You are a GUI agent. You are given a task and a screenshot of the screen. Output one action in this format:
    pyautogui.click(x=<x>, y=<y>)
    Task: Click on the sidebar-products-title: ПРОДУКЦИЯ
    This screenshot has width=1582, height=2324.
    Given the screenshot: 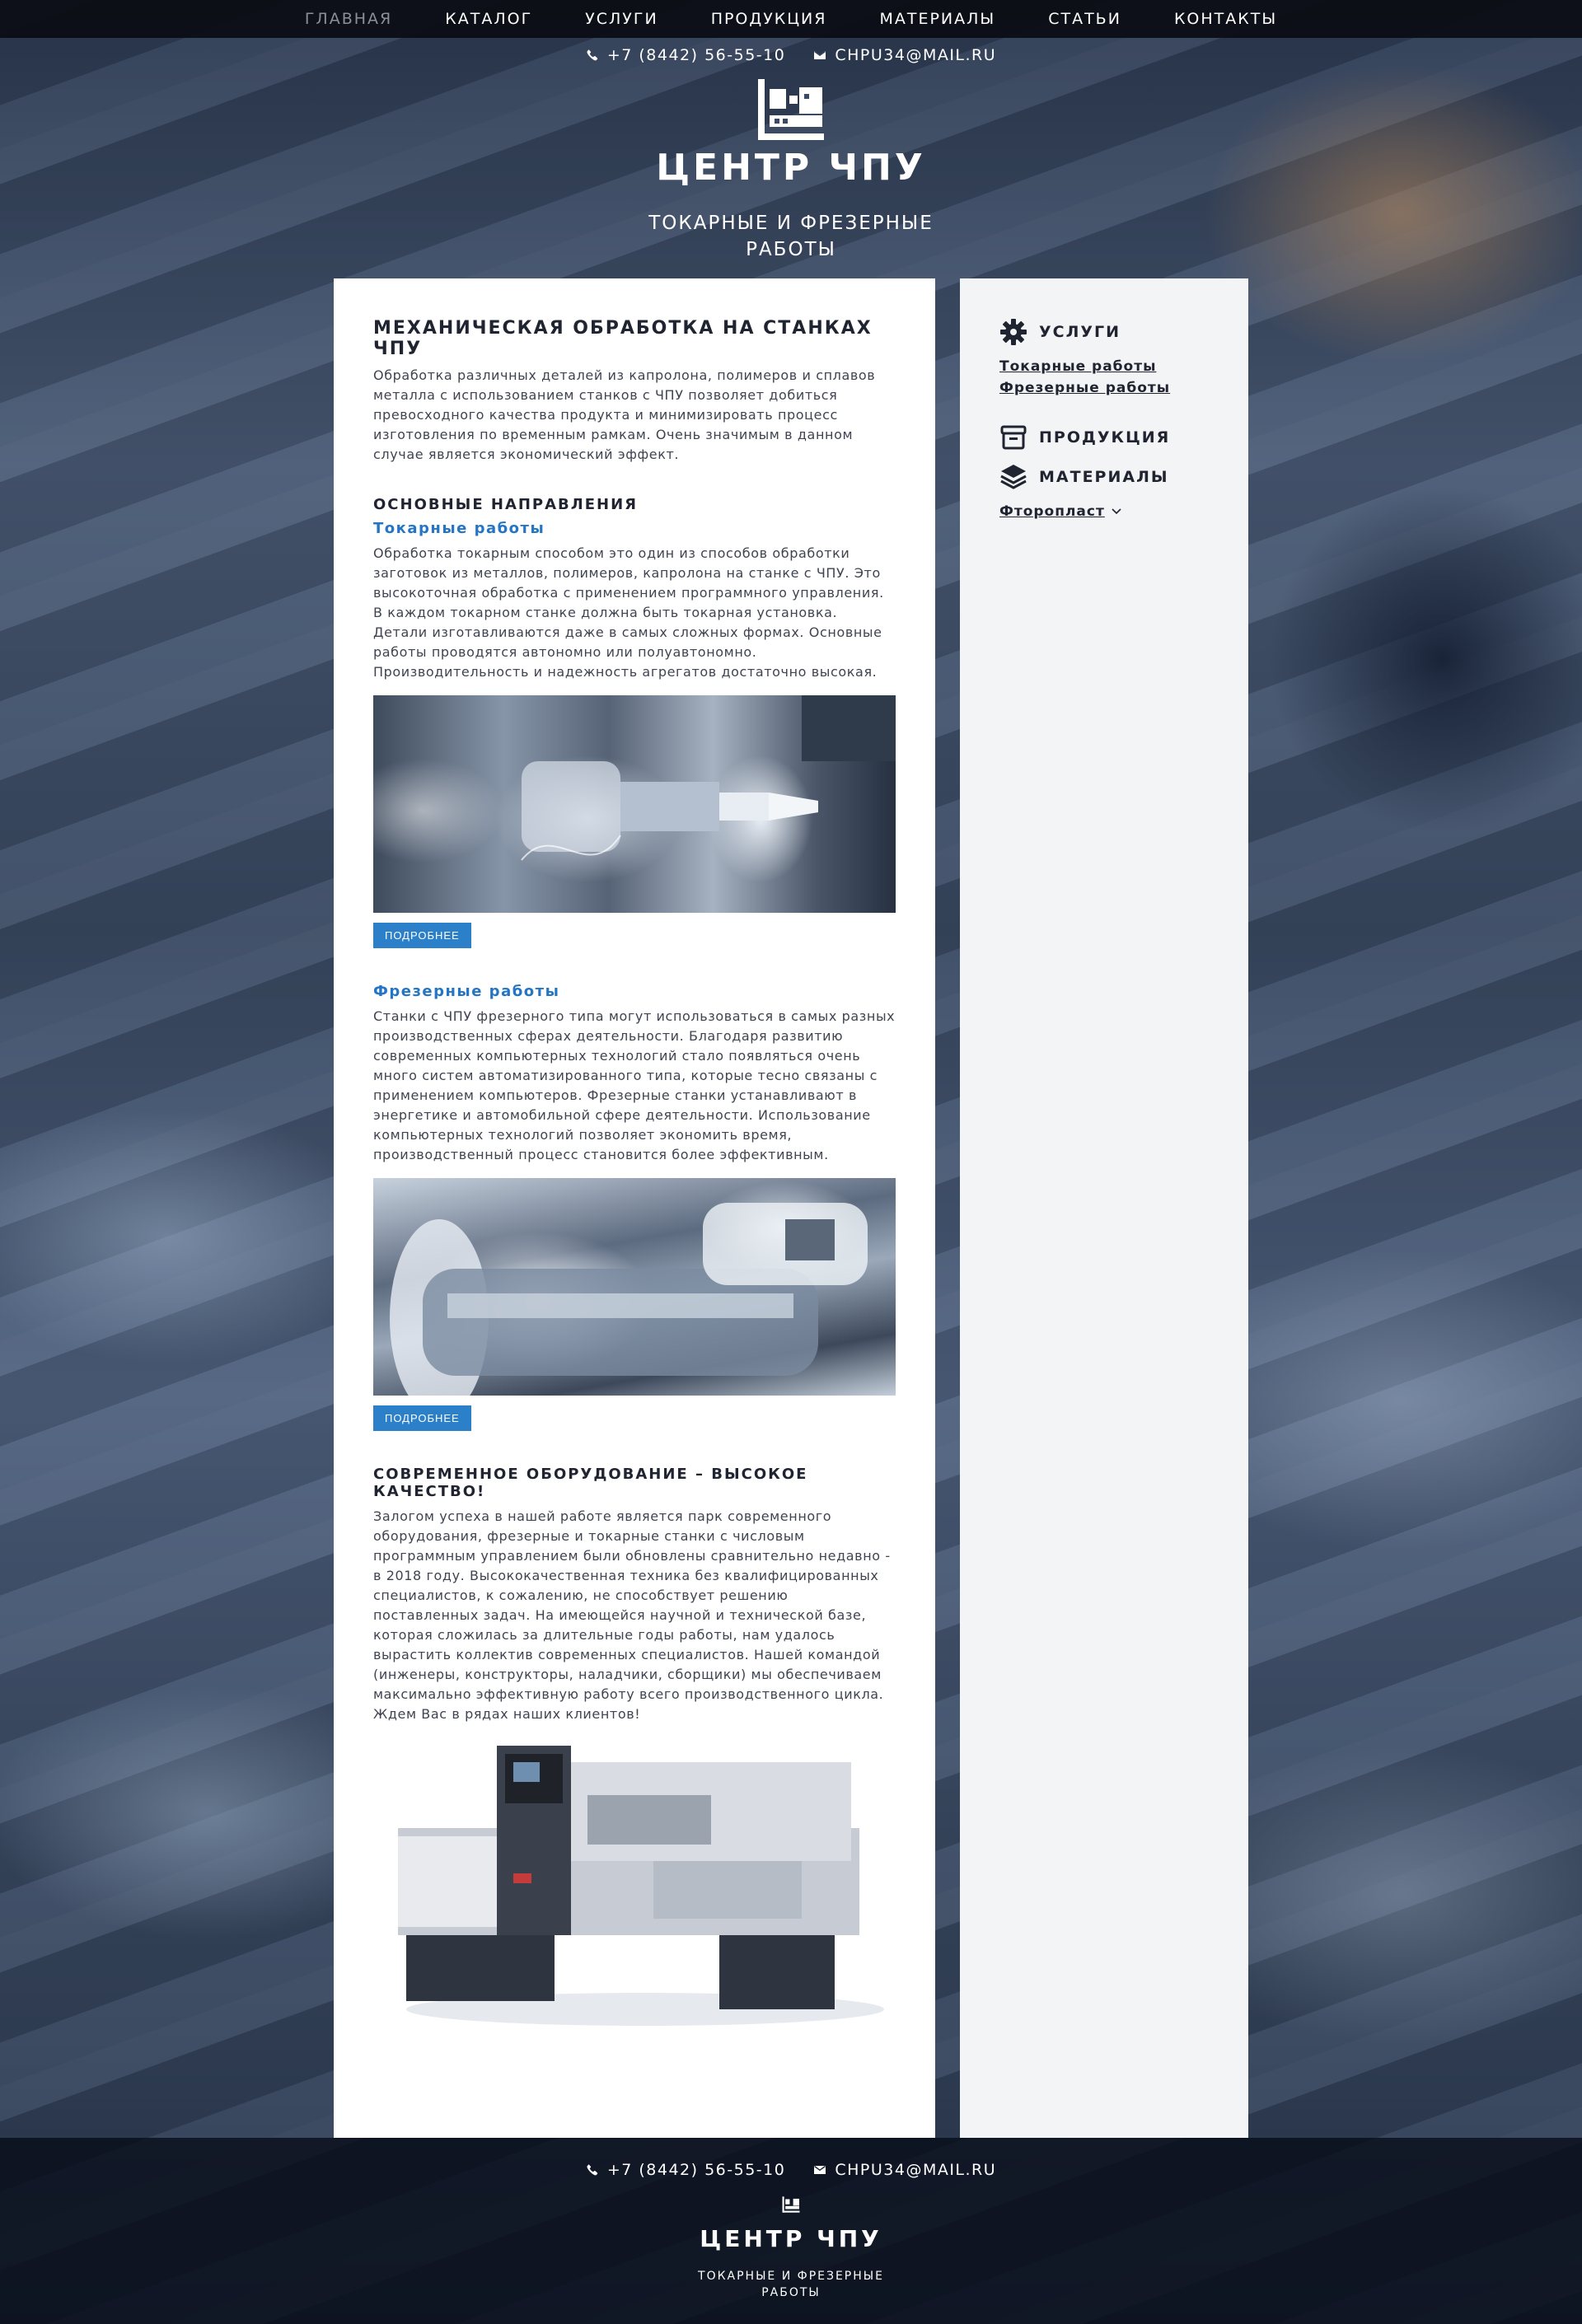 What is the action you would take?
    pyautogui.click(x=1105, y=437)
    